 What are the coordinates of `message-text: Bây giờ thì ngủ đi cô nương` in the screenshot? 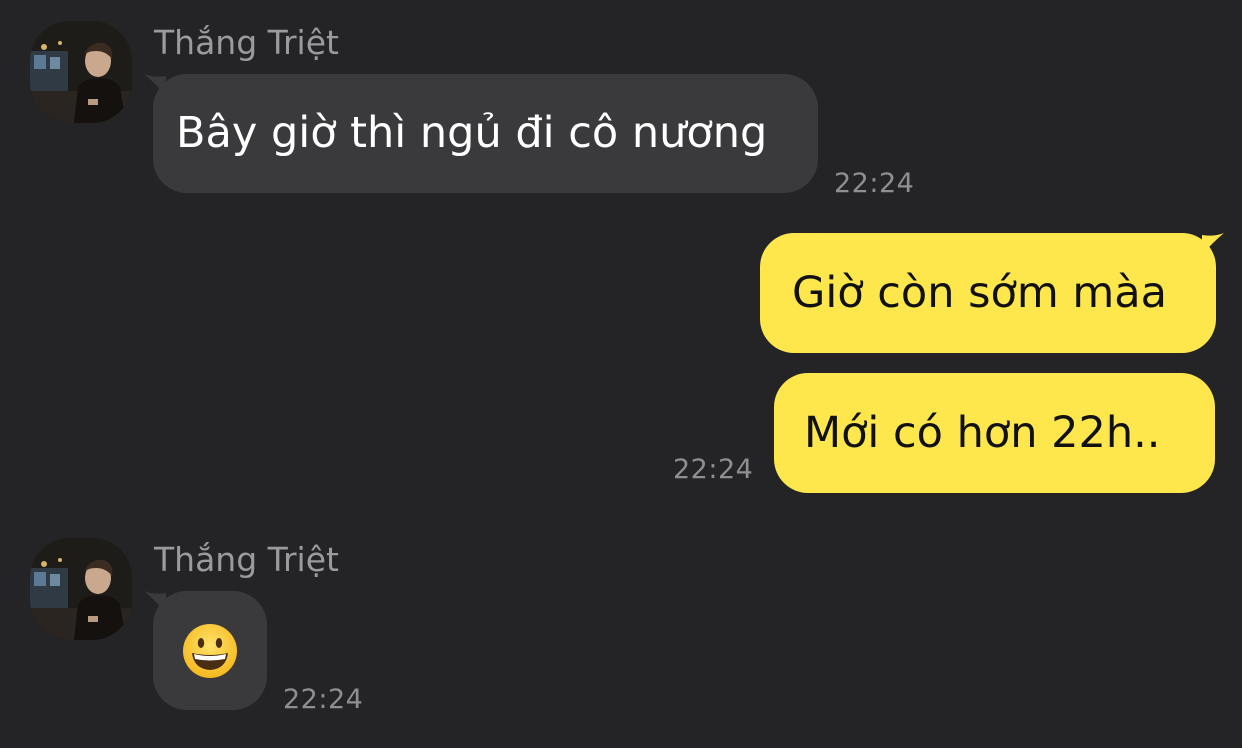 It's located at (472, 133).